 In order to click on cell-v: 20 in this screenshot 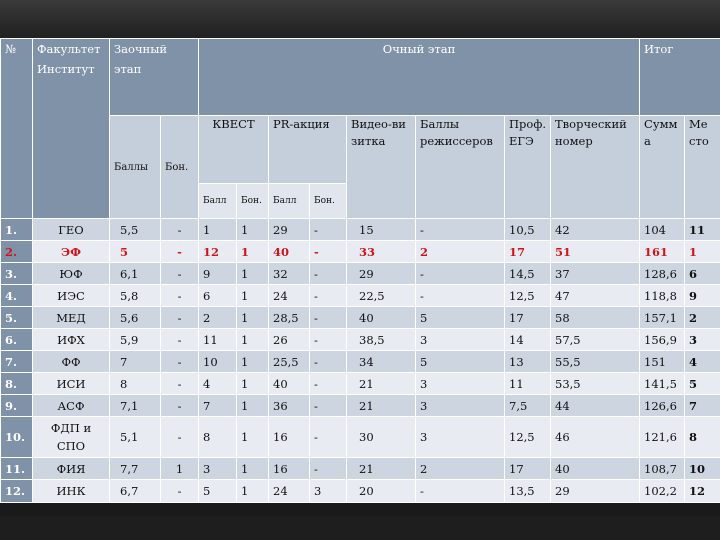, I will do `click(381, 491)`.